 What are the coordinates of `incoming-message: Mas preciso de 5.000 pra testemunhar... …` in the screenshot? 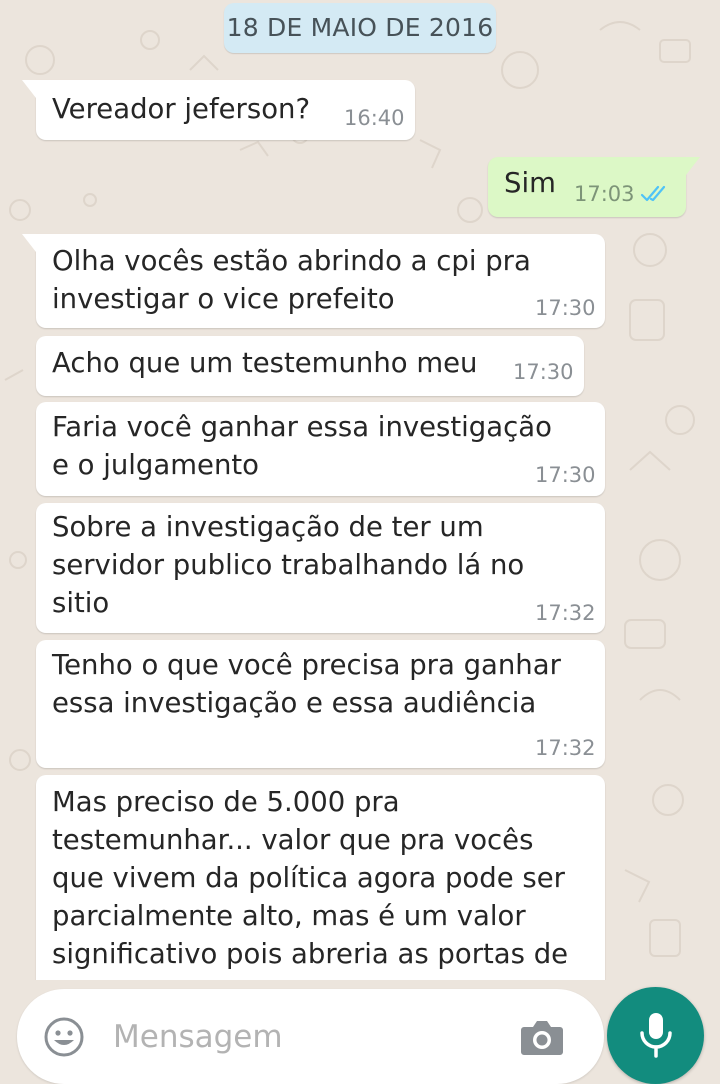 It's located at (320, 877).